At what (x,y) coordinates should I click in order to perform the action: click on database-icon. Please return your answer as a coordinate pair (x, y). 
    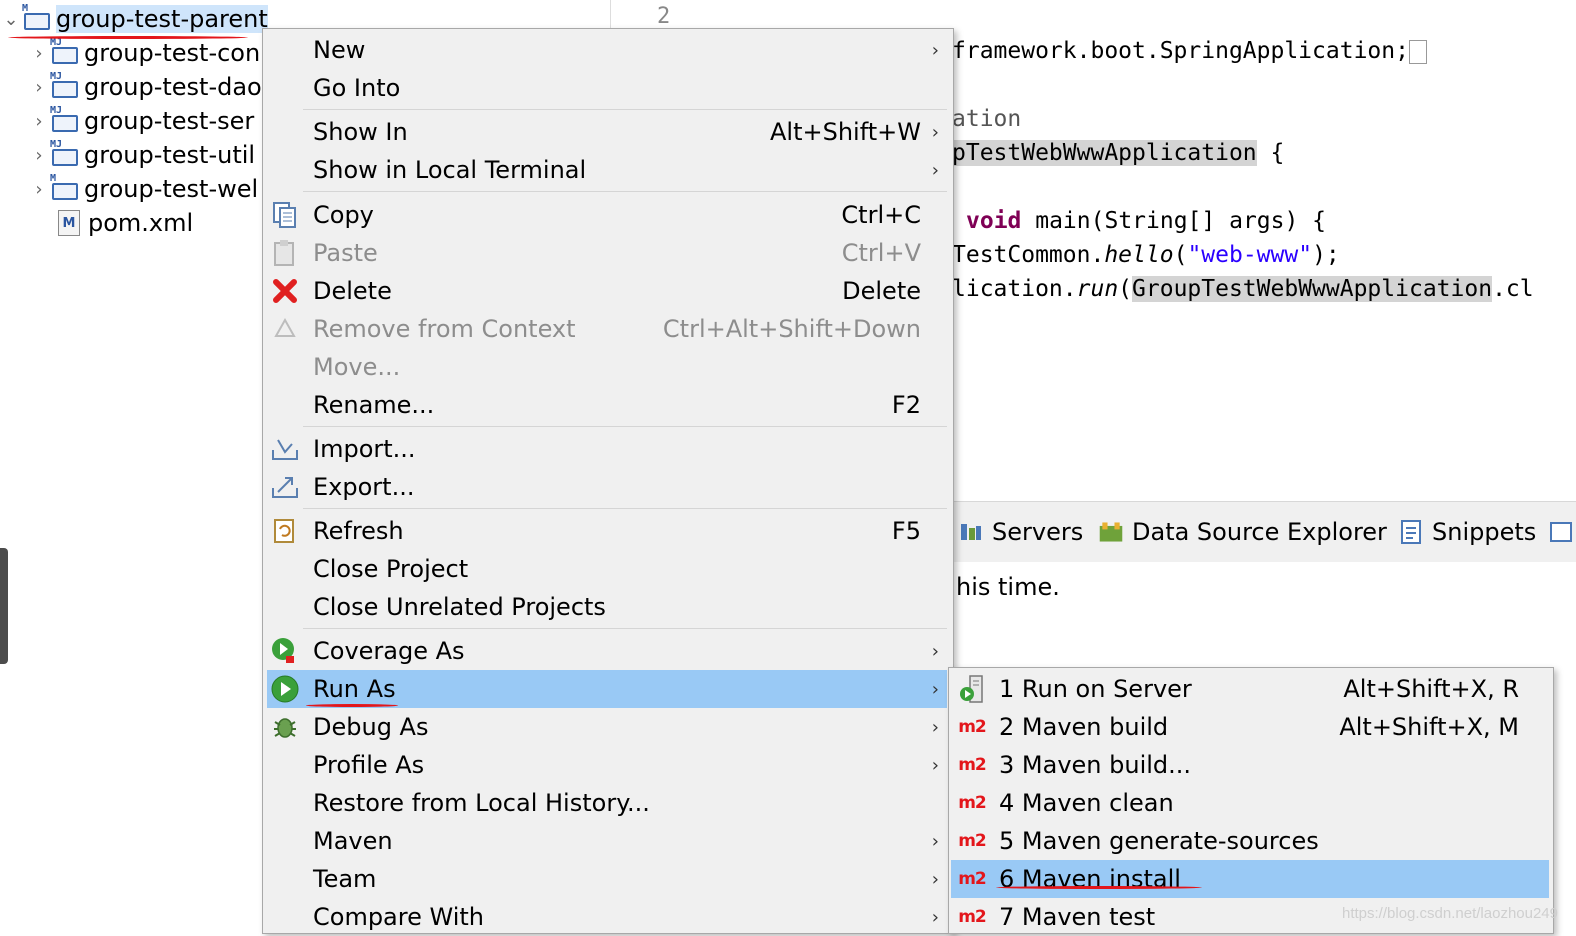
    Looking at the image, I should click on (1111, 532).